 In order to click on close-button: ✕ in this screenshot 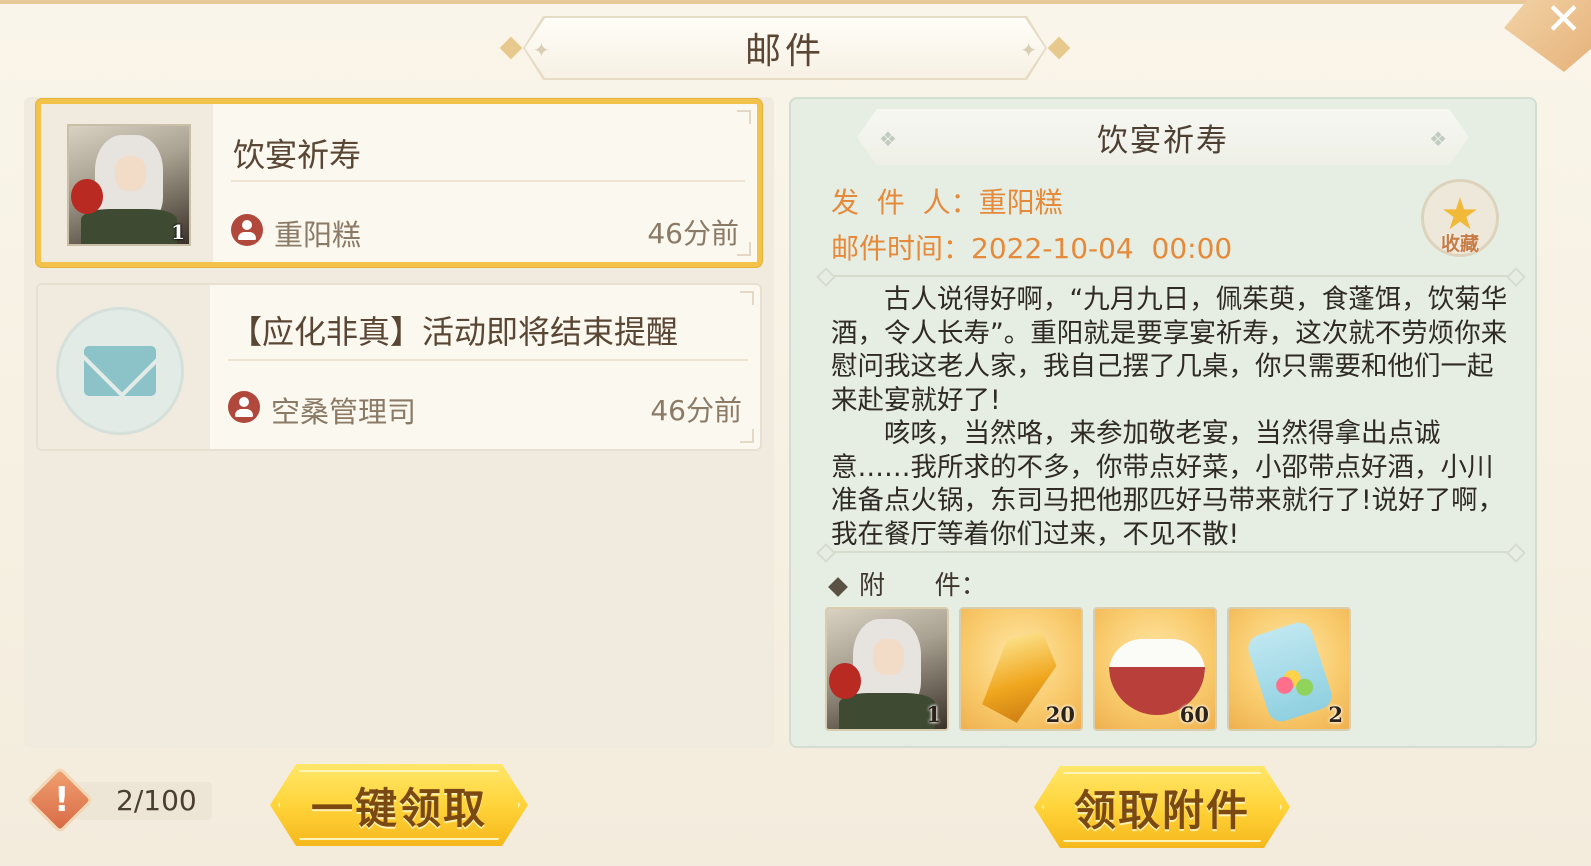, I will do `click(1547, 36)`.